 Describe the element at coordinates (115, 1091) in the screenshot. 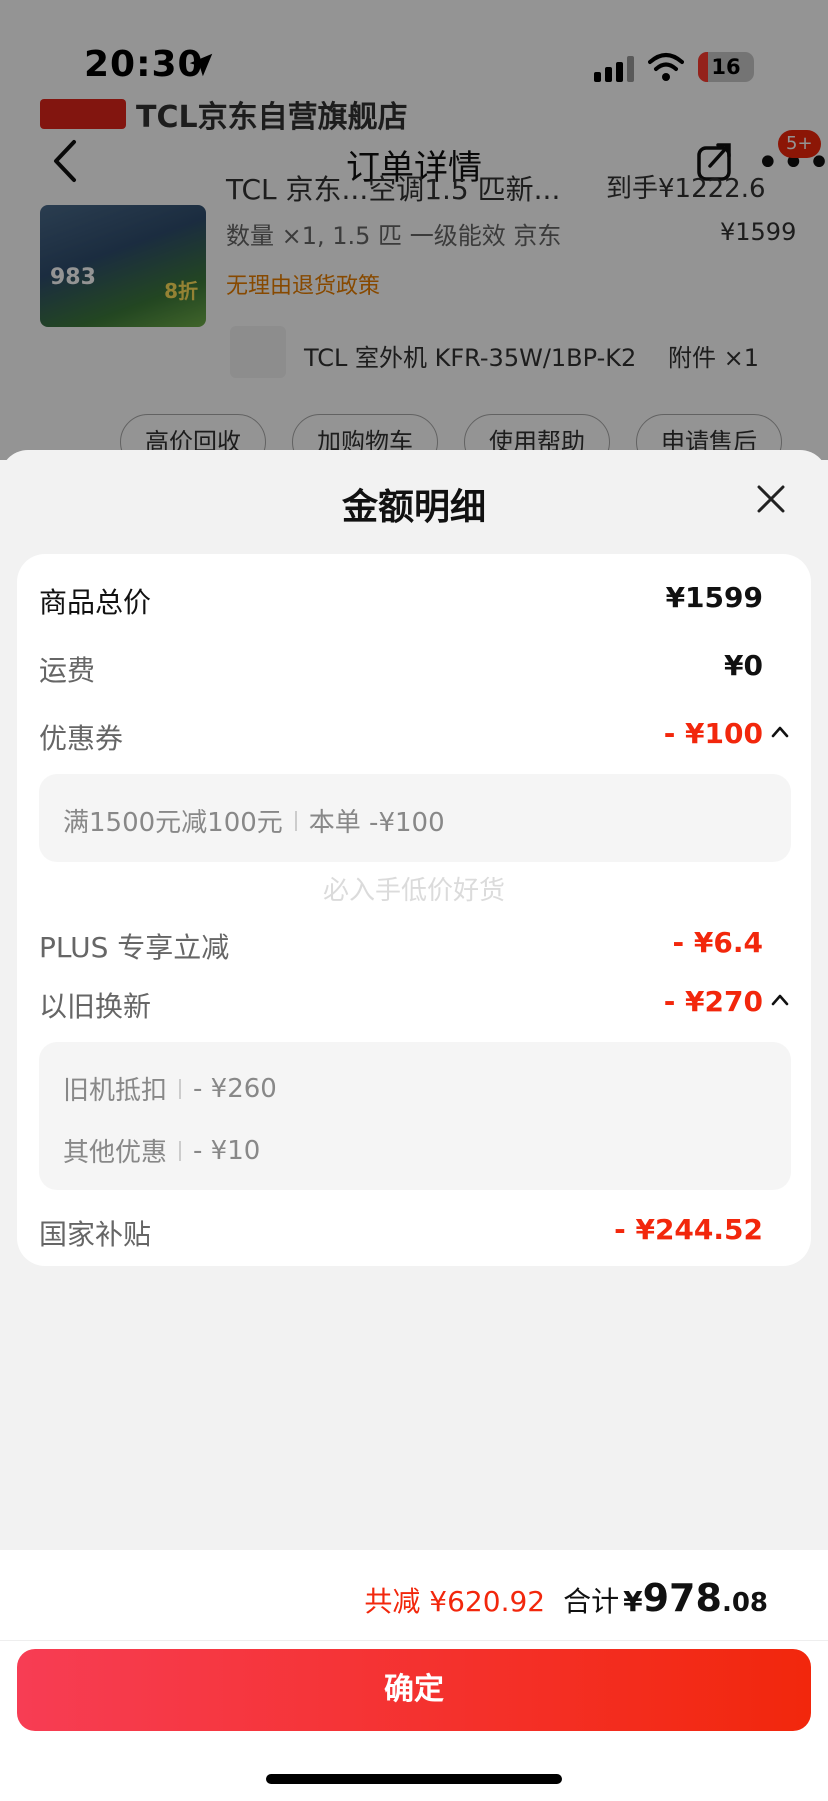

I see `trade-in-detail-name: 旧机抵扣` at that location.